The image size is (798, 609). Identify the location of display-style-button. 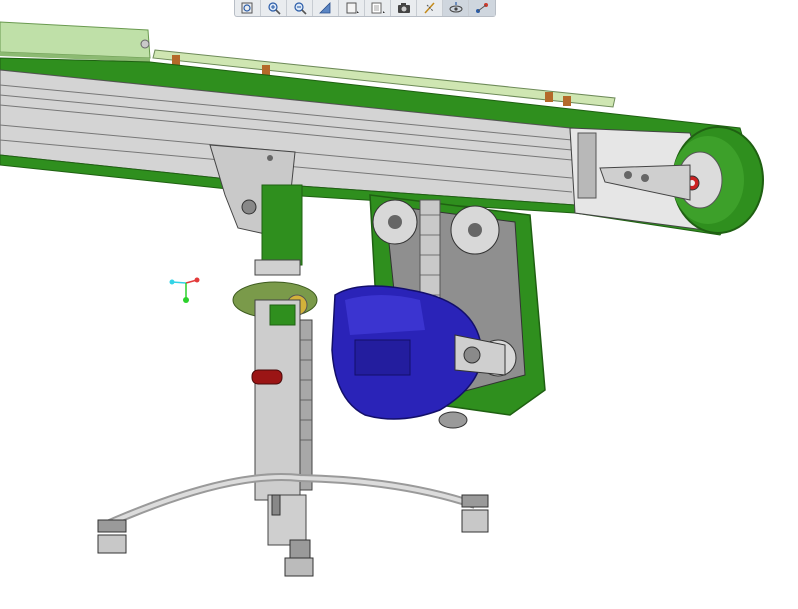
(378, 8).